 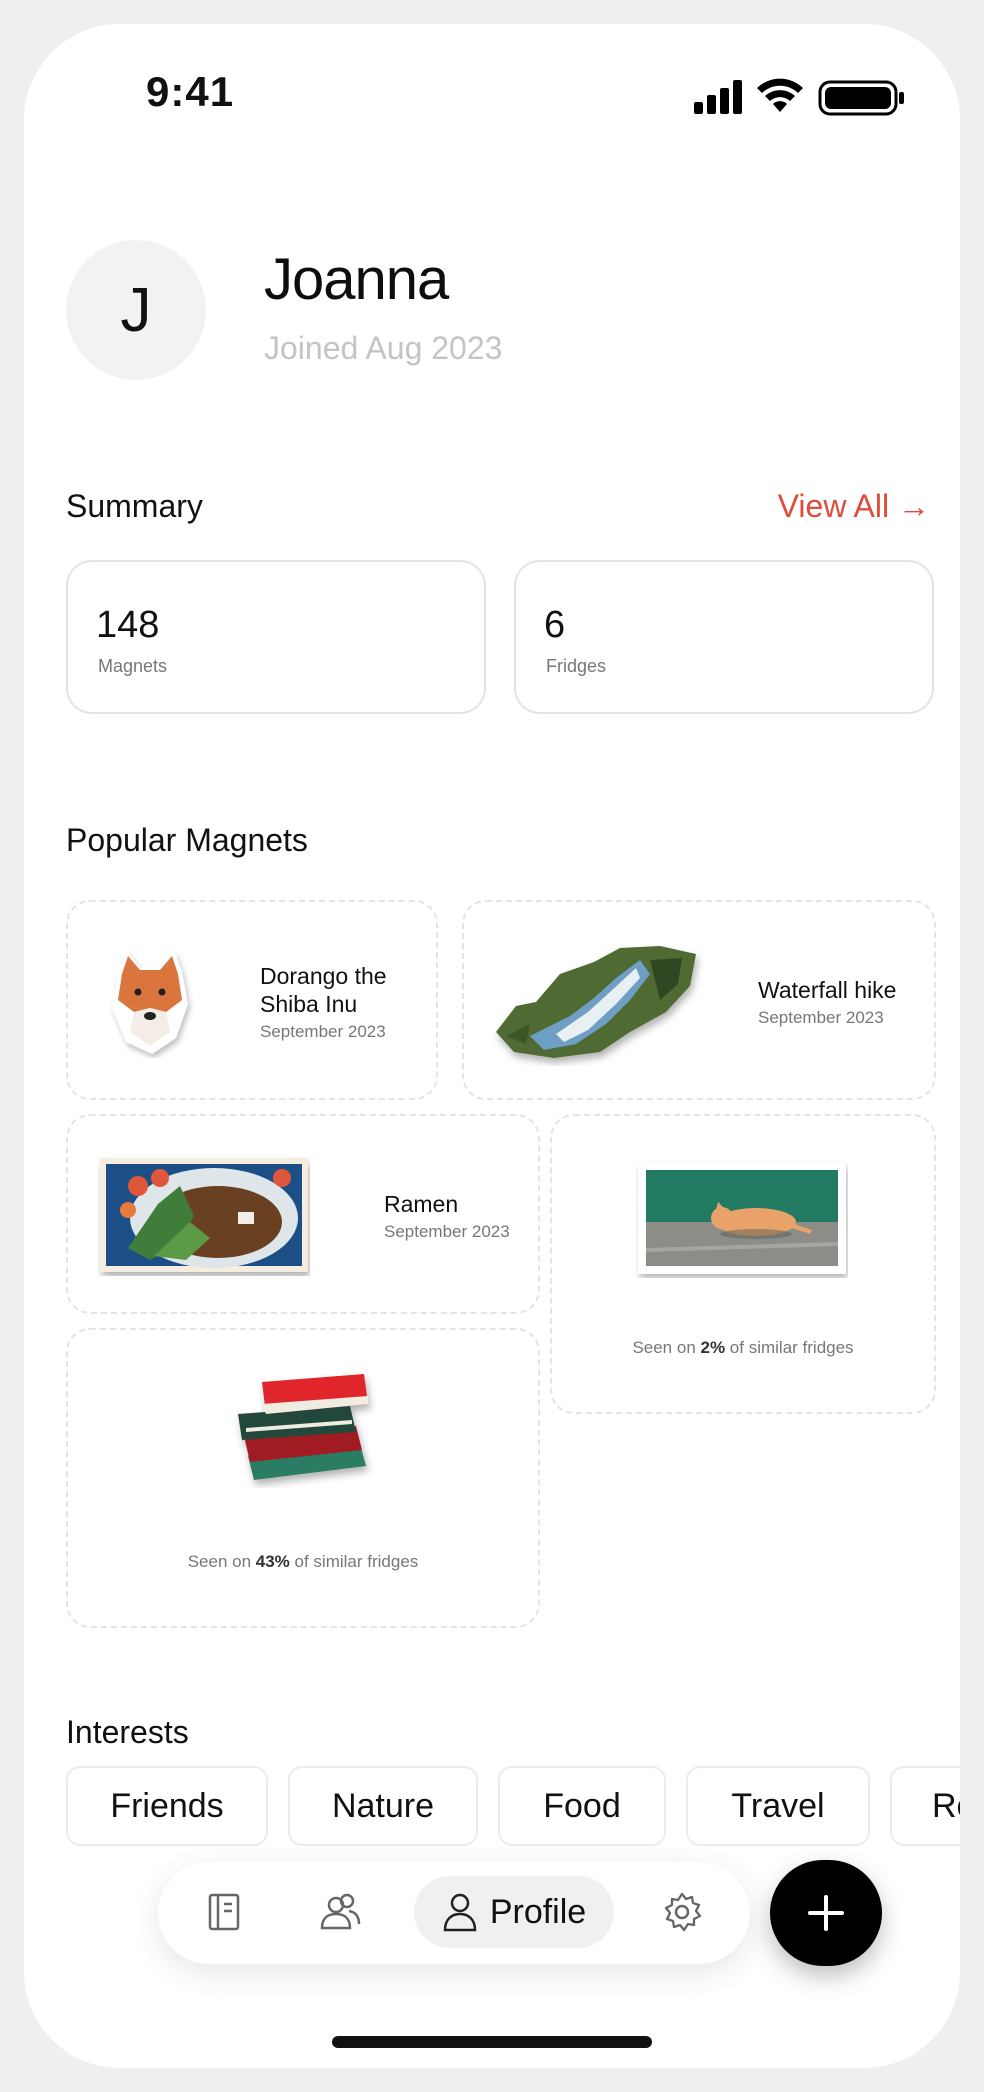 I want to click on stat-value: 148, so click(x=128, y=625).